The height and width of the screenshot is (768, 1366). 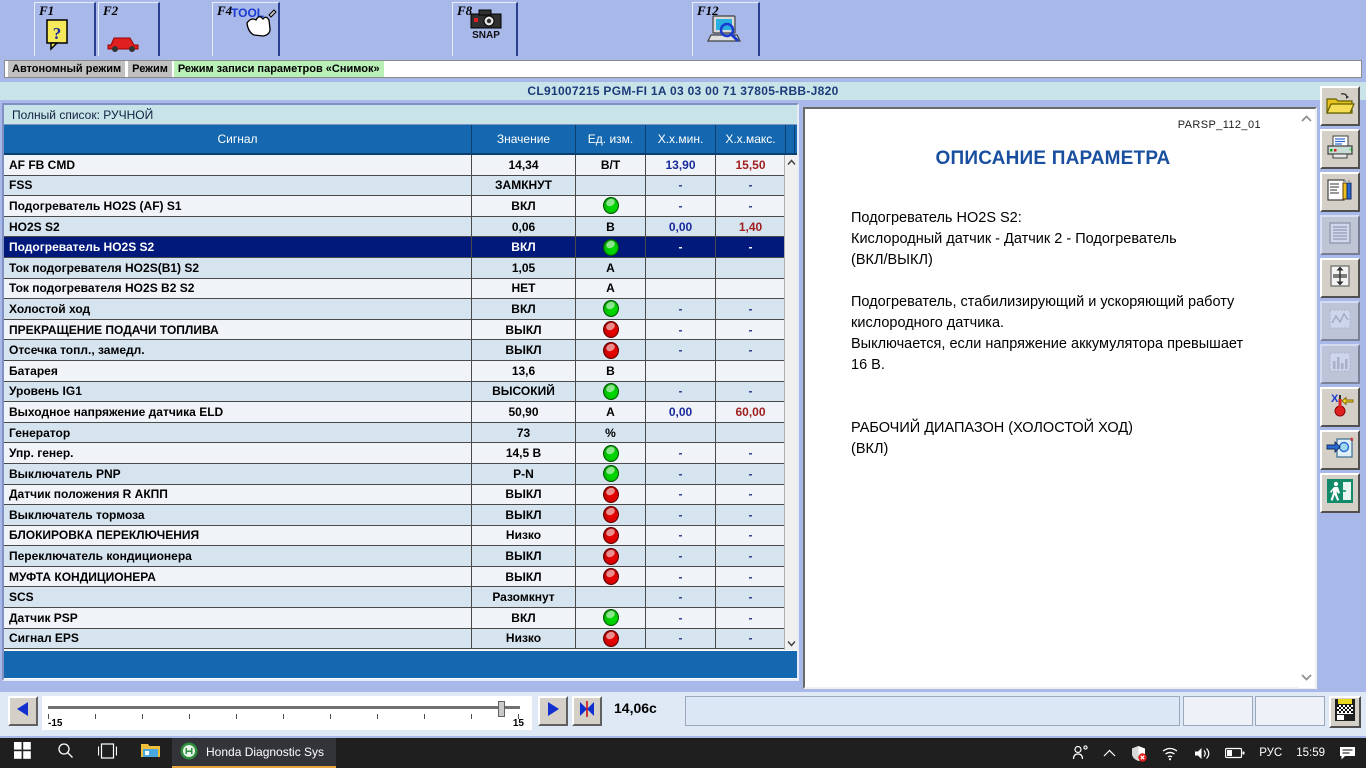 I want to click on cell-value: ВКЛ, so click(x=524, y=206).